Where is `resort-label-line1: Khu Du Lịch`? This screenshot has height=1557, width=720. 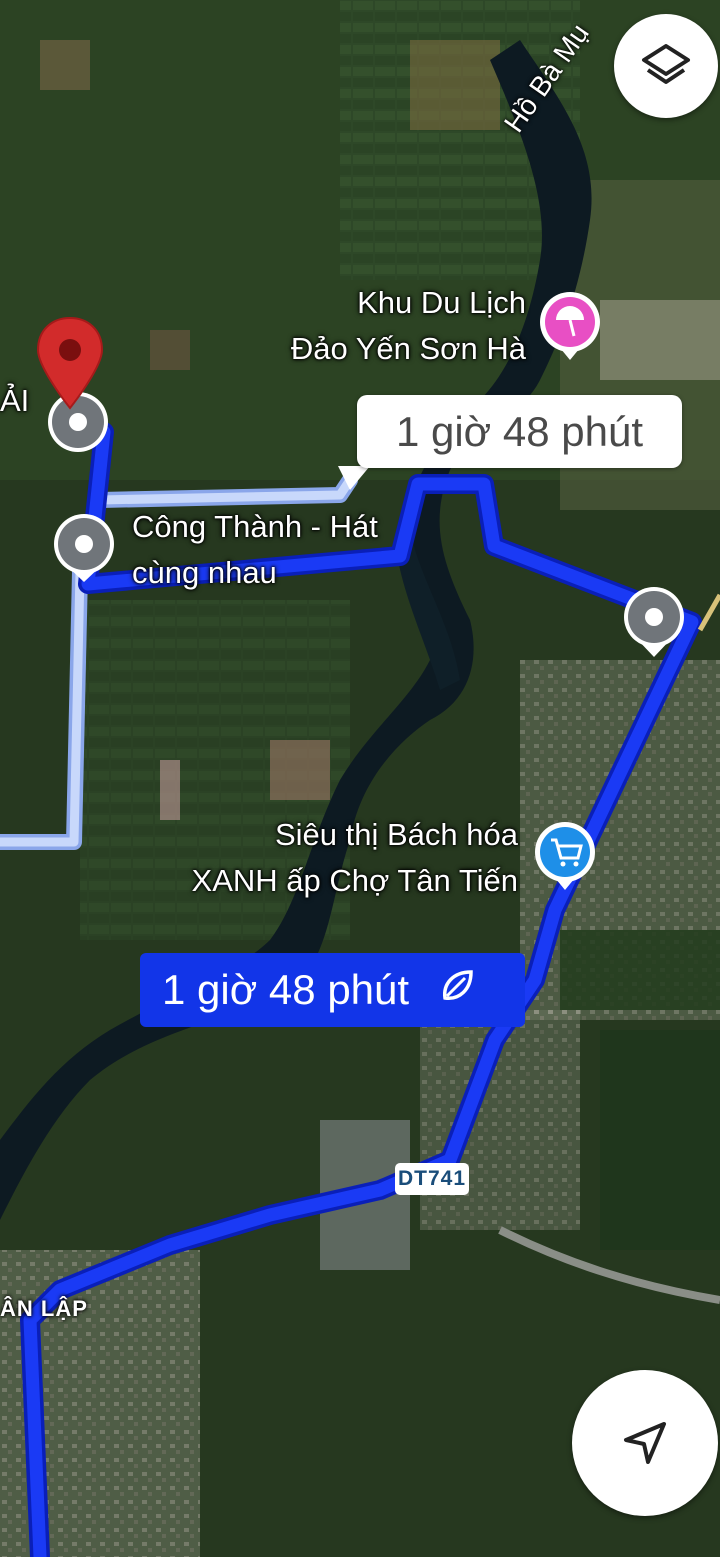 resort-label-line1: Khu Du Lịch is located at coordinates (441, 302).